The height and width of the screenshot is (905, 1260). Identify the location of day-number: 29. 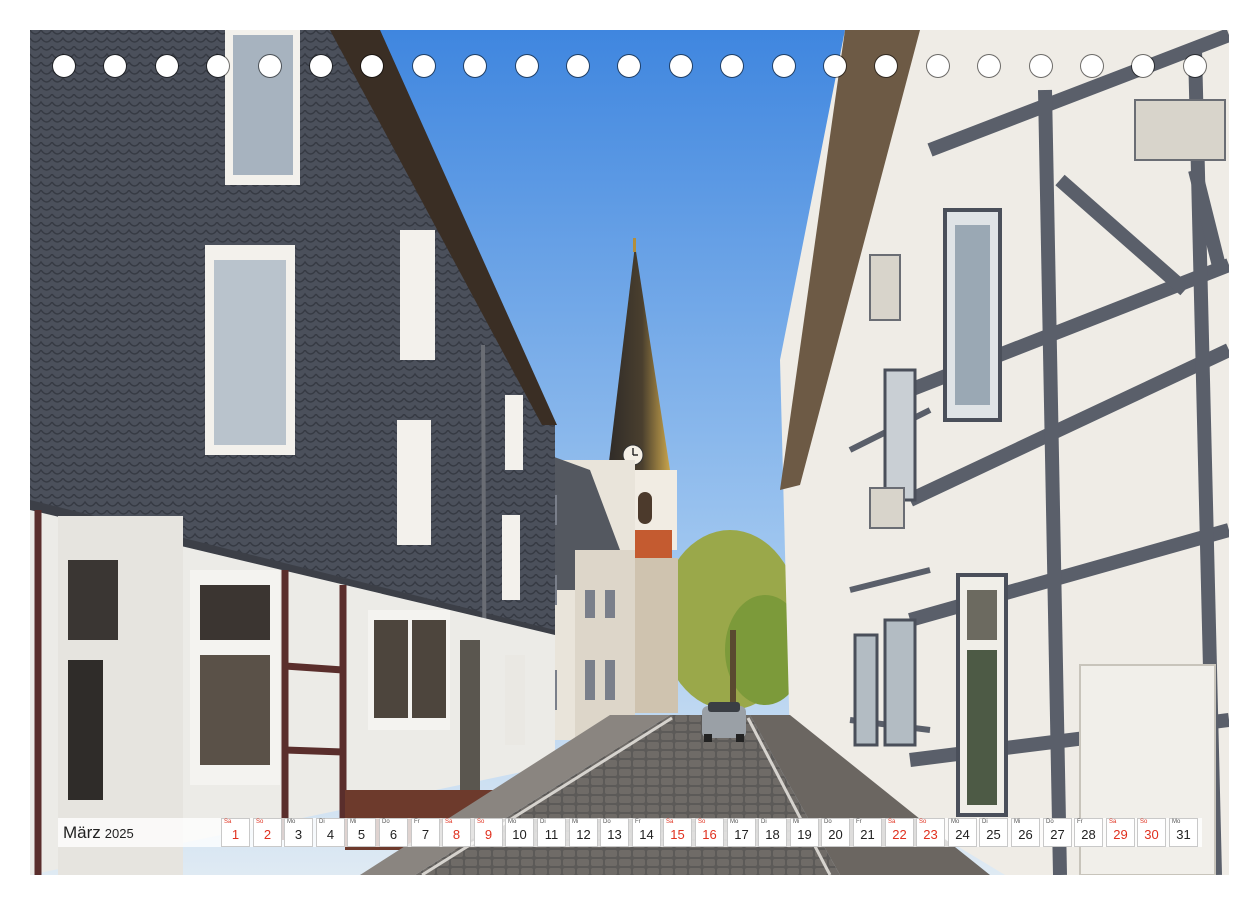
(1120, 834).